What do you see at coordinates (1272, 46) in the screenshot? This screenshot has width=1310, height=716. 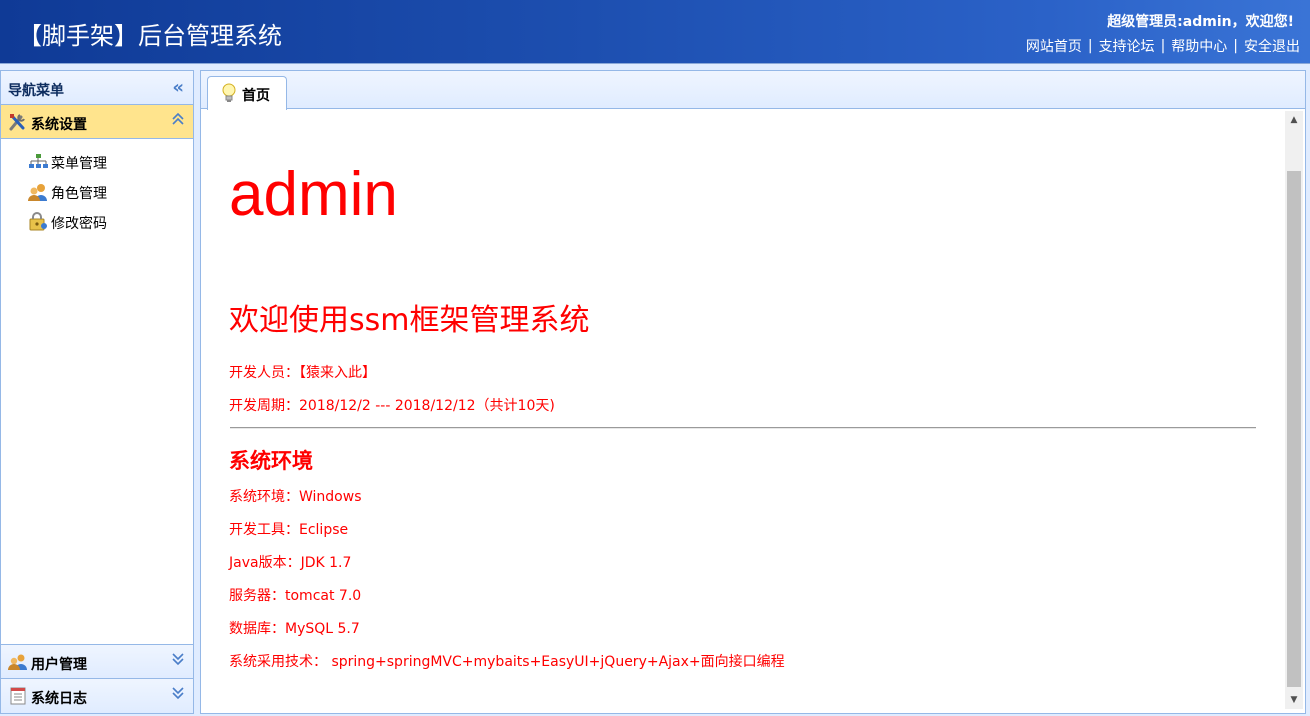 I see `link-logout: 安全退出` at bounding box center [1272, 46].